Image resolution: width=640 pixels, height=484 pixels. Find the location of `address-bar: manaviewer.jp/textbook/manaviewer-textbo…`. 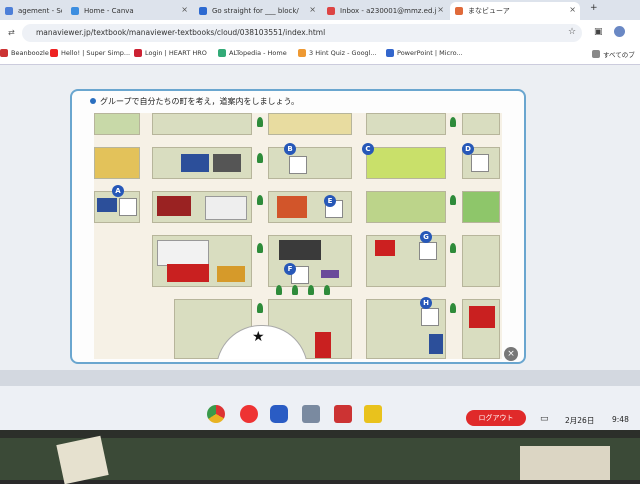

address-bar: manaviewer.jp/textbook/manaviewer-textbo… is located at coordinates (302, 33).